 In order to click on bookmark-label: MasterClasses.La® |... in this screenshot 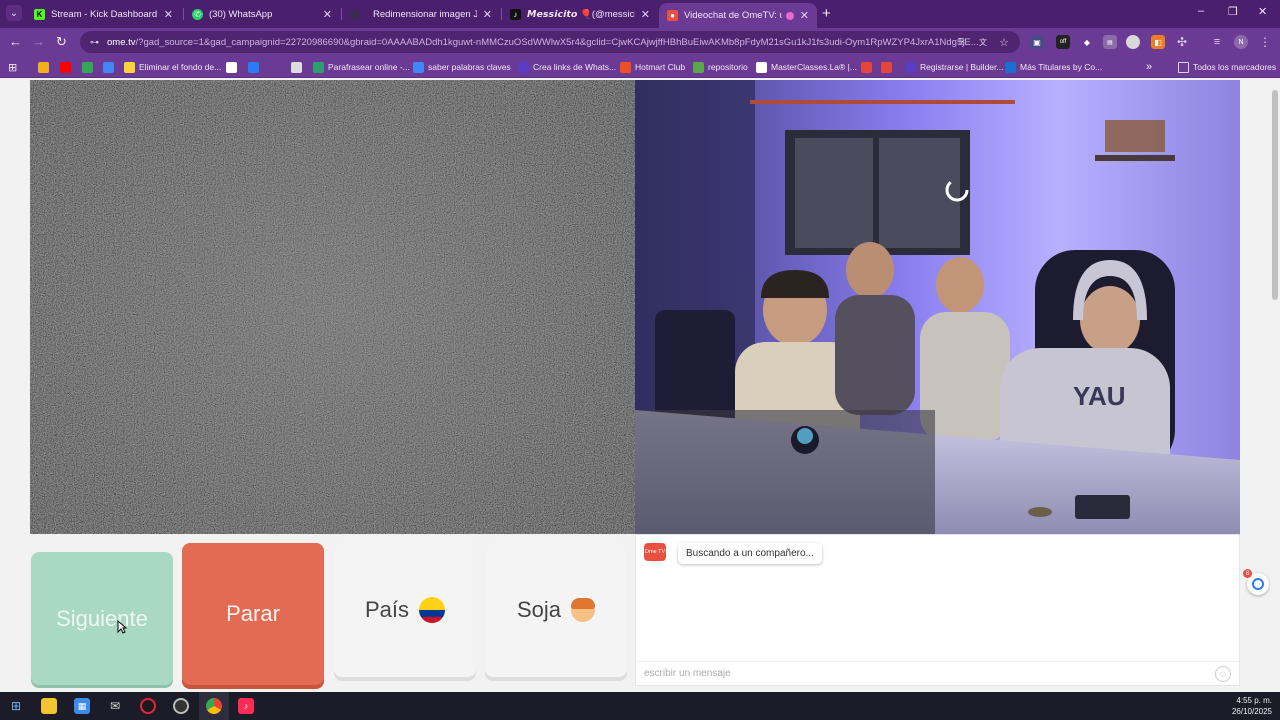, I will do `click(814, 67)`.